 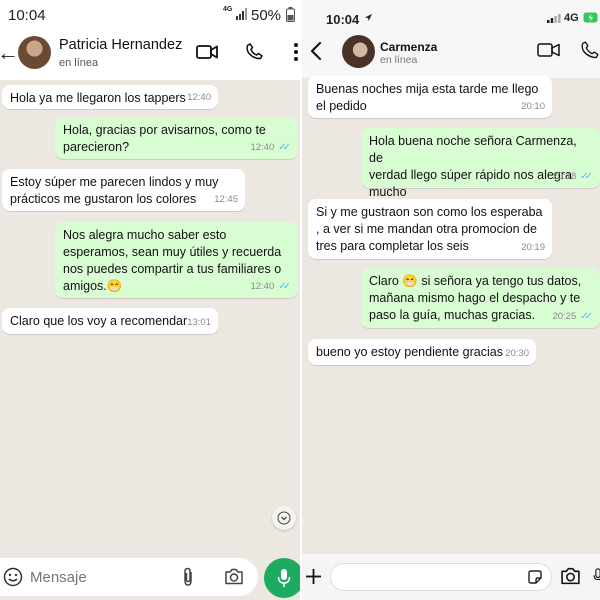 I want to click on message-time: 20:25, so click(x=564, y=316).